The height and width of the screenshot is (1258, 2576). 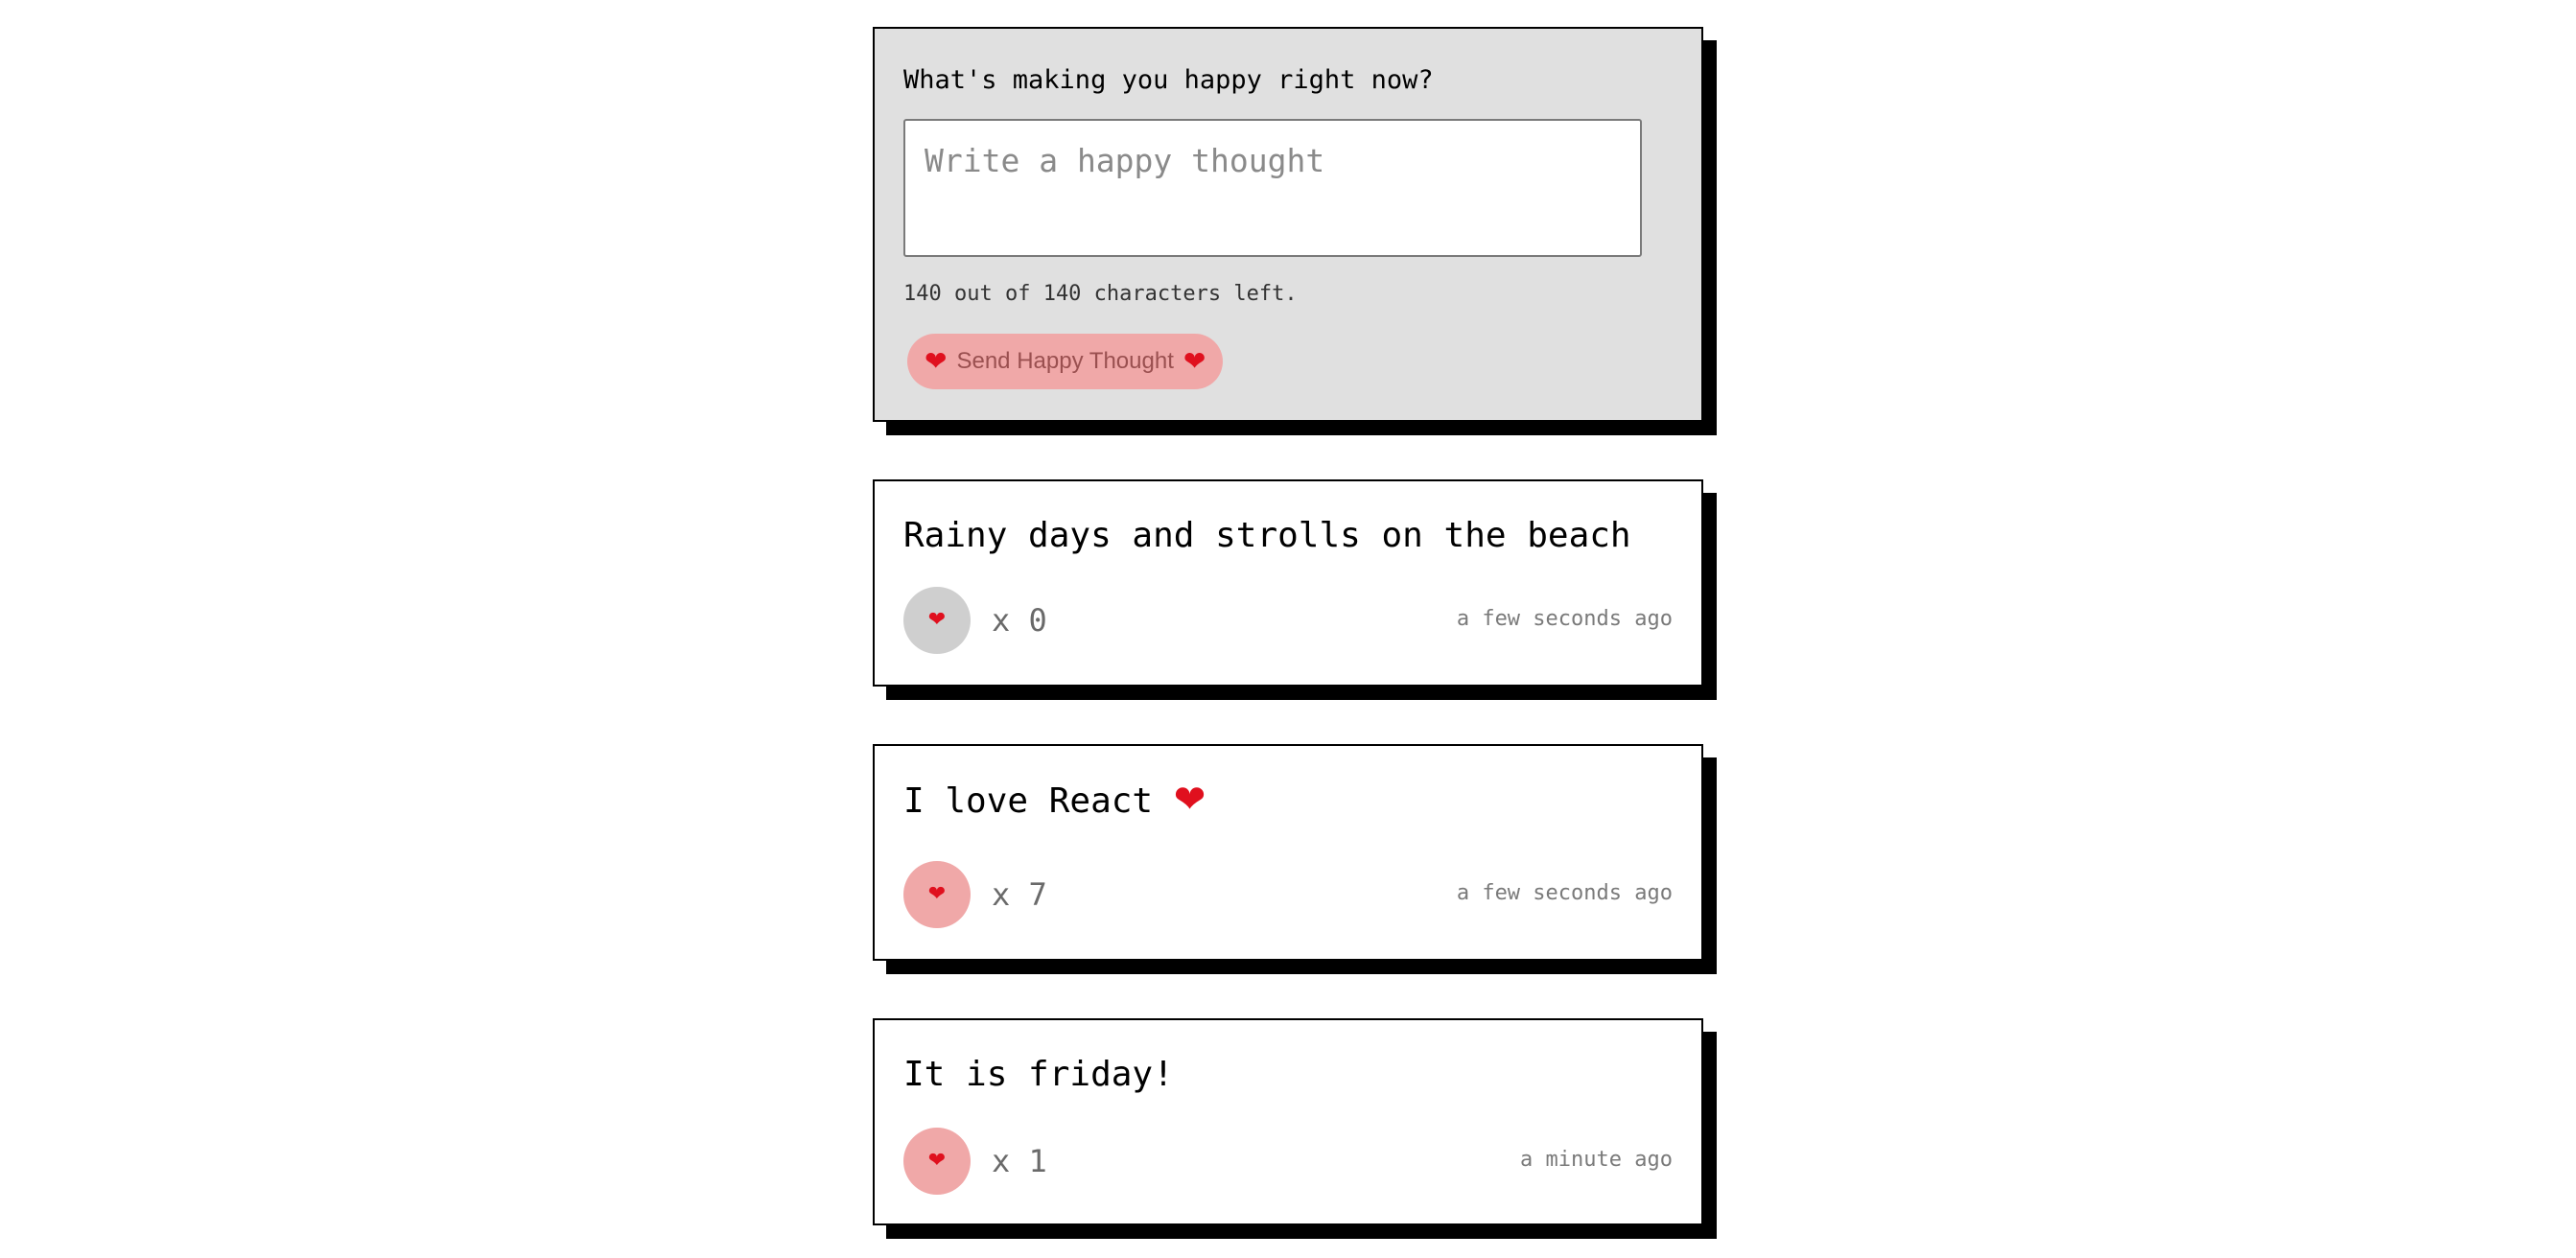 I want to click on character-counter: 140 out of 140 characters left., so click(x=1100, y=294).